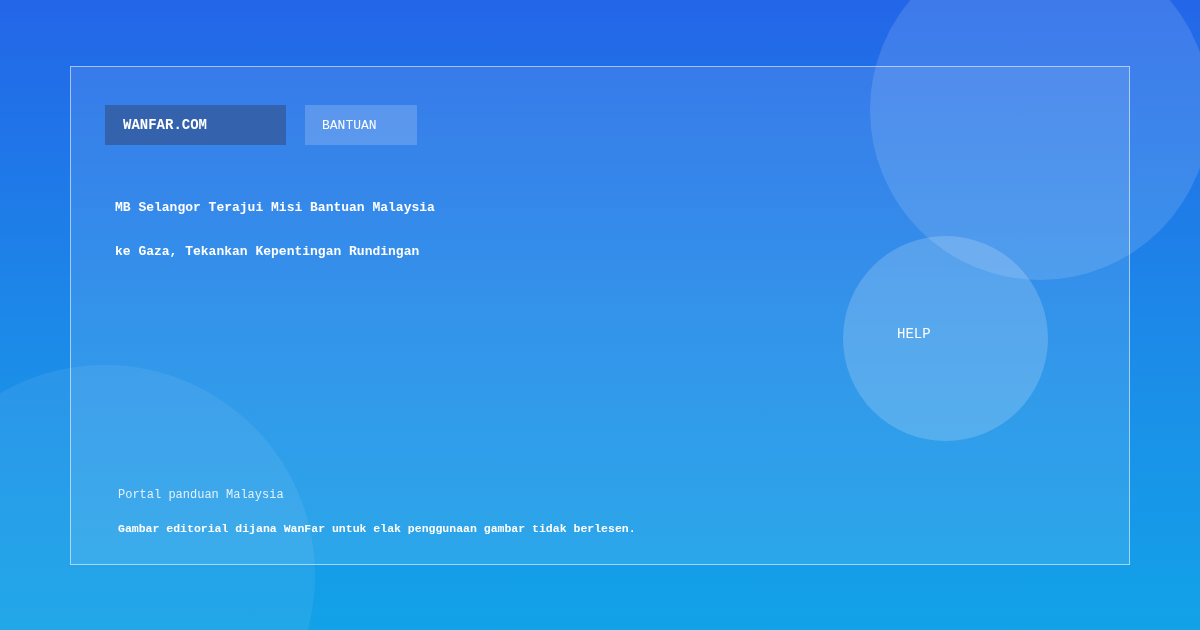 This screenshot has width=1200, height=630. I want to click on help-button: HELP, so click(945, 338).